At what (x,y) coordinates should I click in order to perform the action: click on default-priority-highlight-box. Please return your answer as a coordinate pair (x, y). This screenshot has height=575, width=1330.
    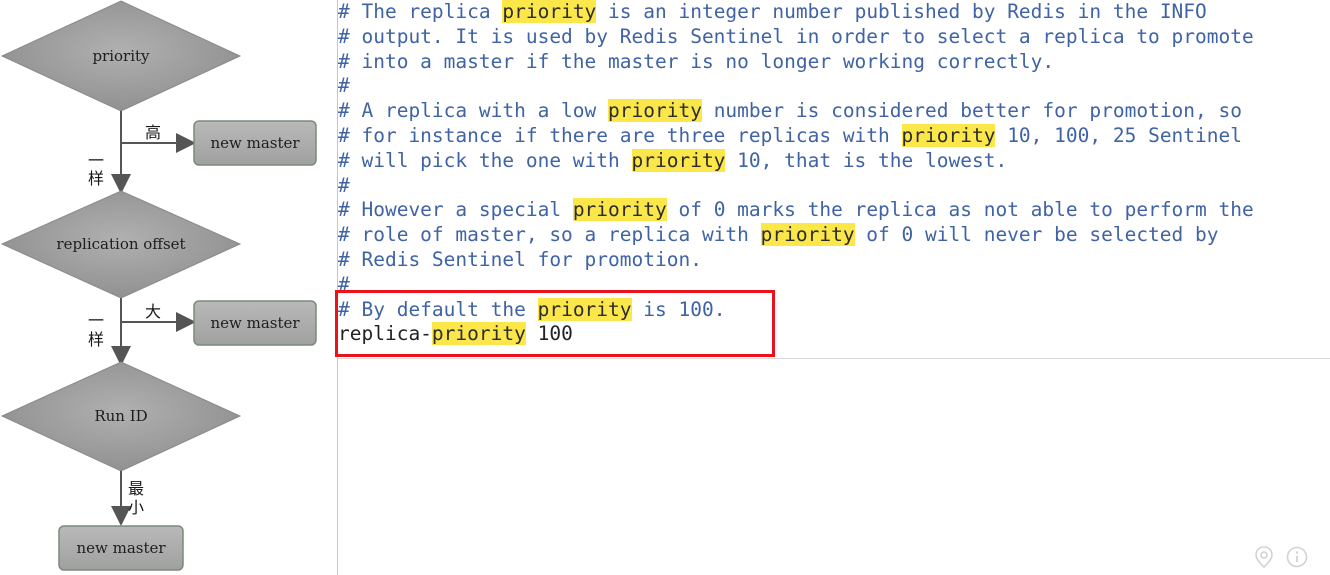
    Looking at the image, I should click on (555, 323).